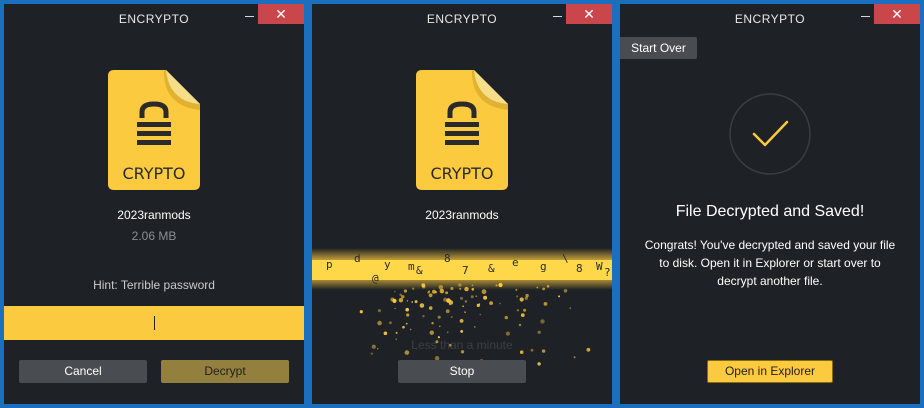 This screenshot has height=408, width=924. I want to click on scramble-char: m, so click(411, 266).